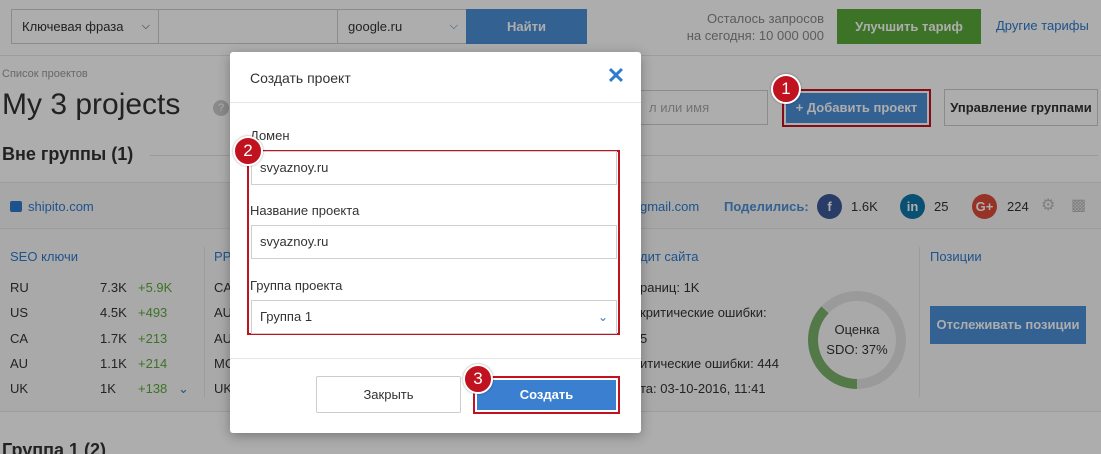 The height and width of the screenshot is (454, 1101). What do you see at coordinates (434, 168) in the screenshot?
I see `domain-input: svyaznoy.ru` at bounding box center [434, 168].